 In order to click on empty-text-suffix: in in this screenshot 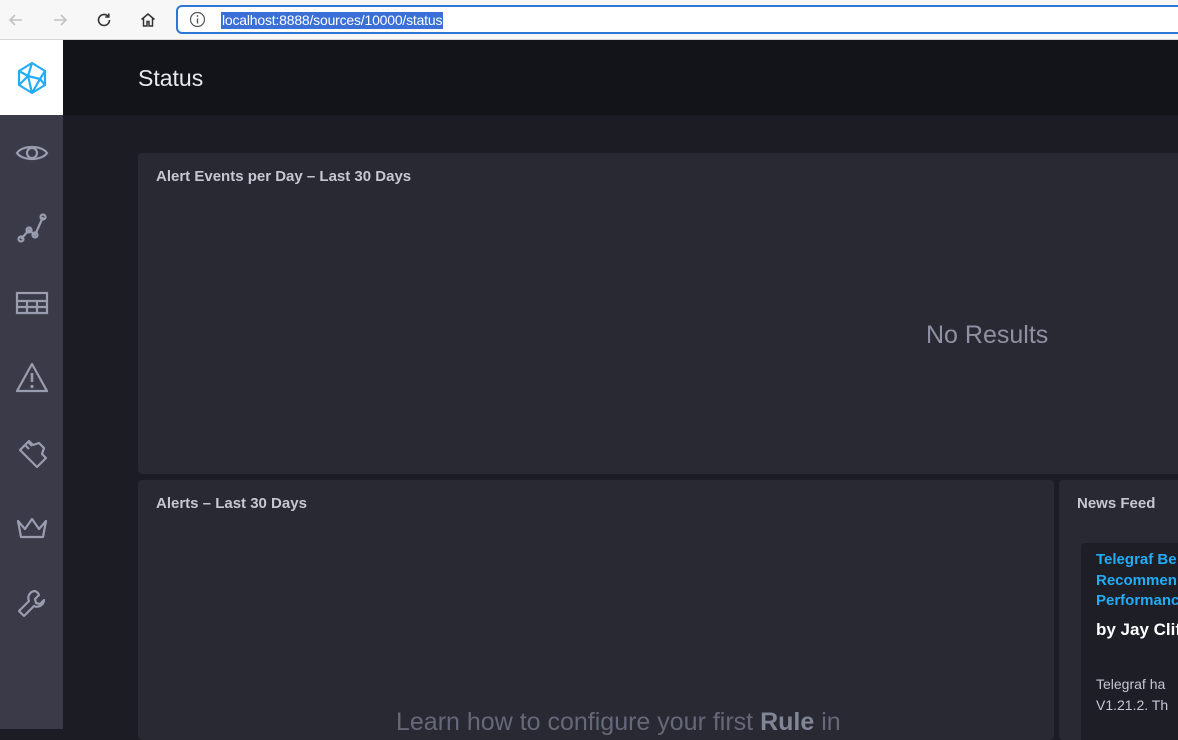, I will do `click(827, 722)`.